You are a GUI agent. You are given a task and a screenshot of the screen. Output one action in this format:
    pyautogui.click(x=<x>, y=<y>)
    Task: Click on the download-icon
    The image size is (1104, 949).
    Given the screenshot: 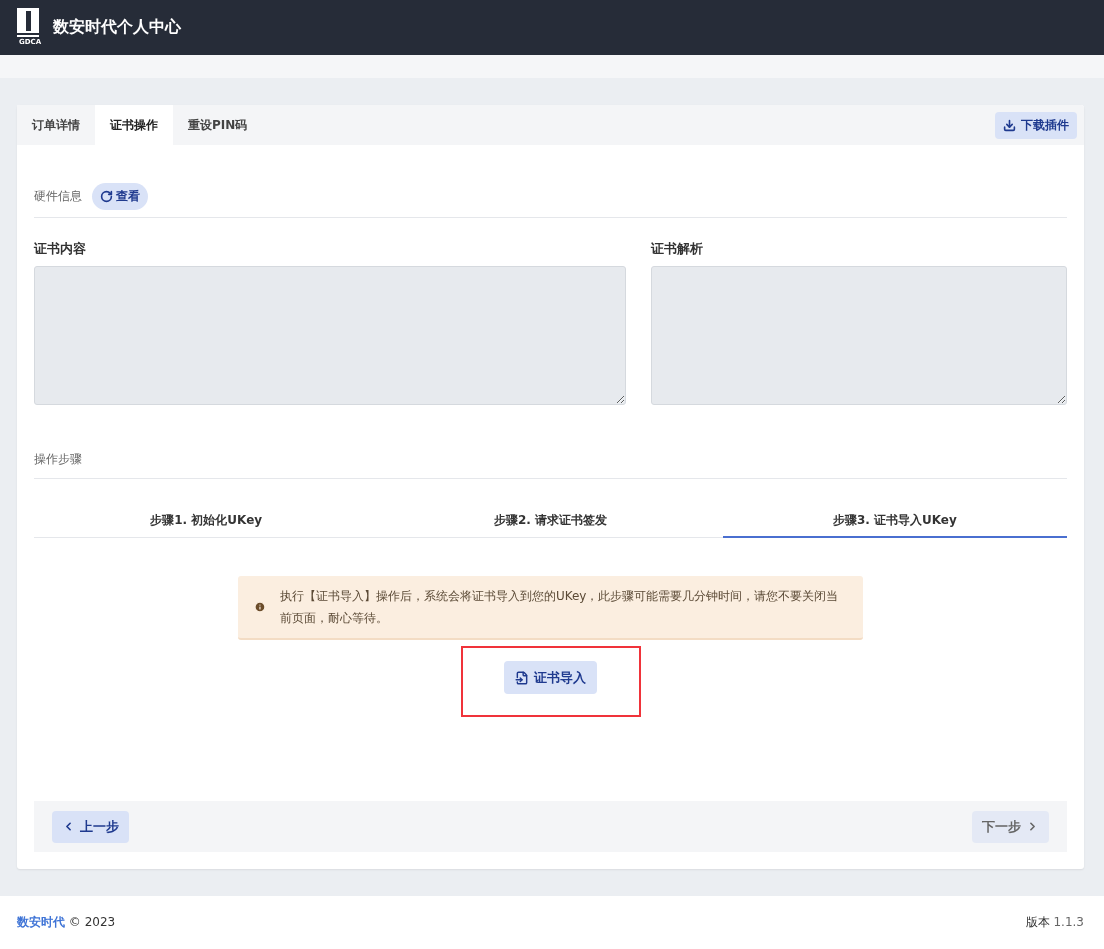 What is the action you would take?
    pyautogui.click(x=1009, y=125)
    